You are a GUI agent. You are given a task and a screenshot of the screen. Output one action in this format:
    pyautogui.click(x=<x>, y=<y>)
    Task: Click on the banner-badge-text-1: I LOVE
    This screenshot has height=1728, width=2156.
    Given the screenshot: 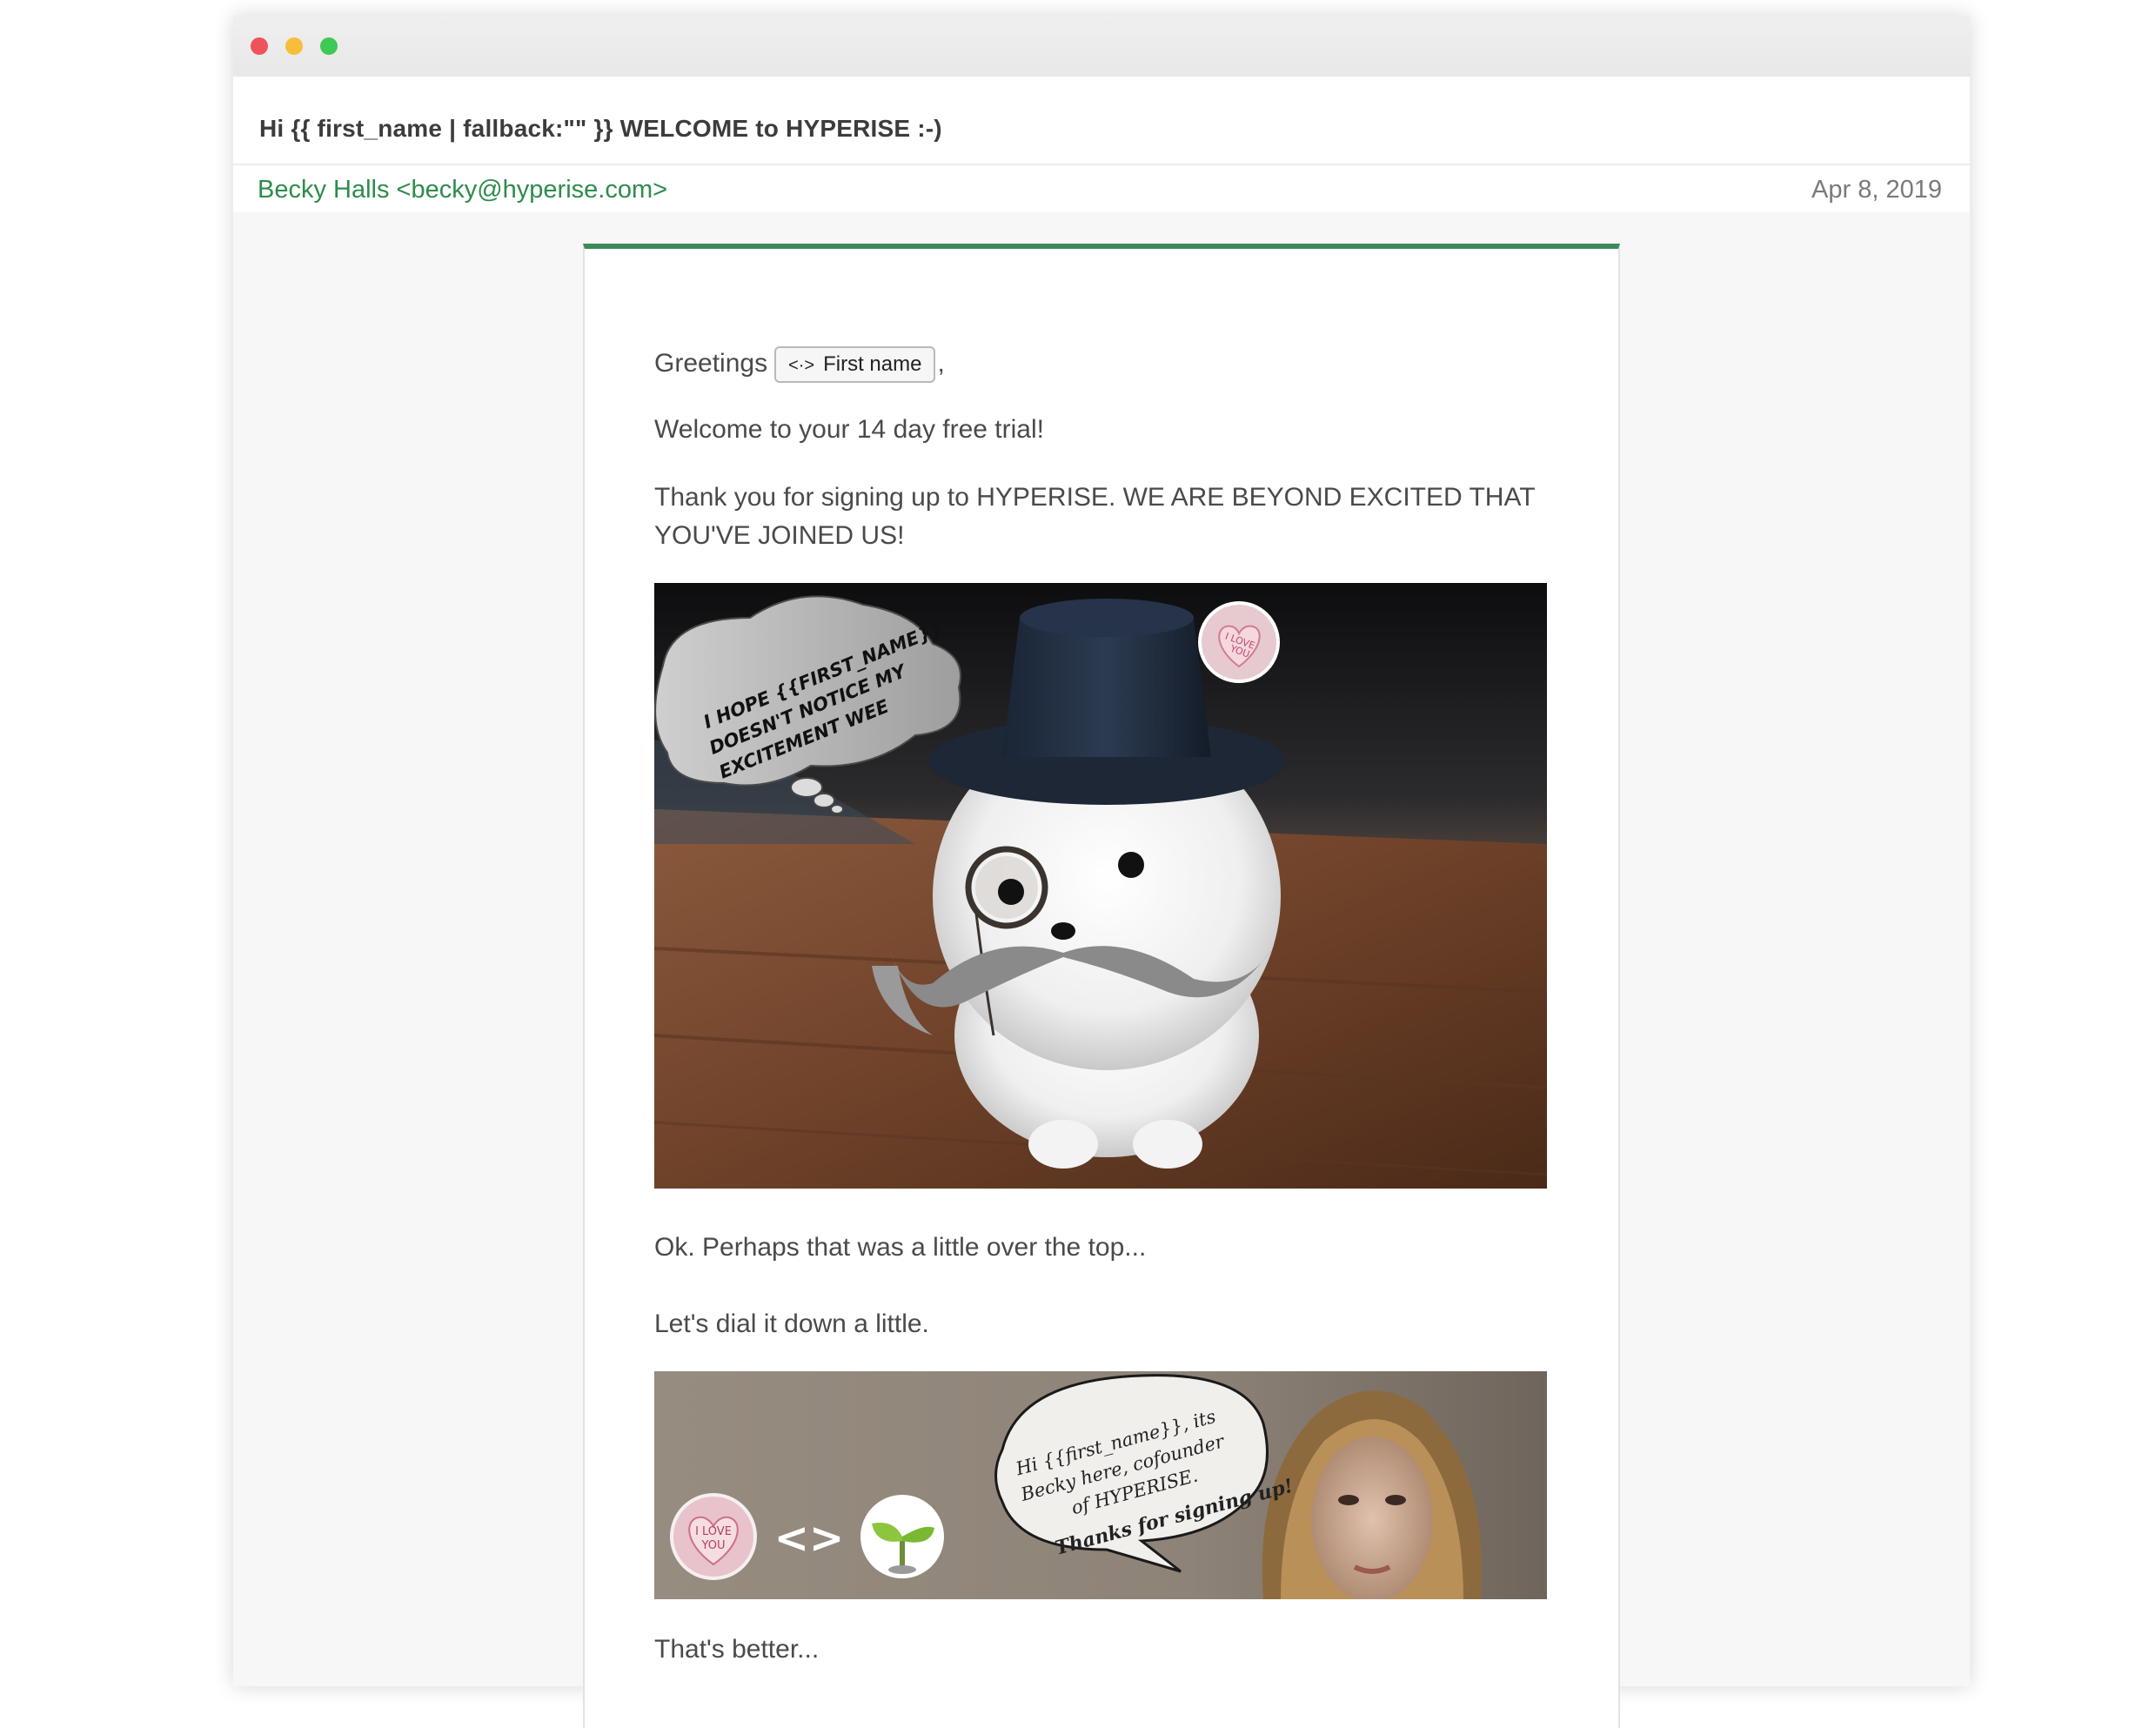 What is the action you would take?
    pyautogui.click(x=713, y=1531)
    